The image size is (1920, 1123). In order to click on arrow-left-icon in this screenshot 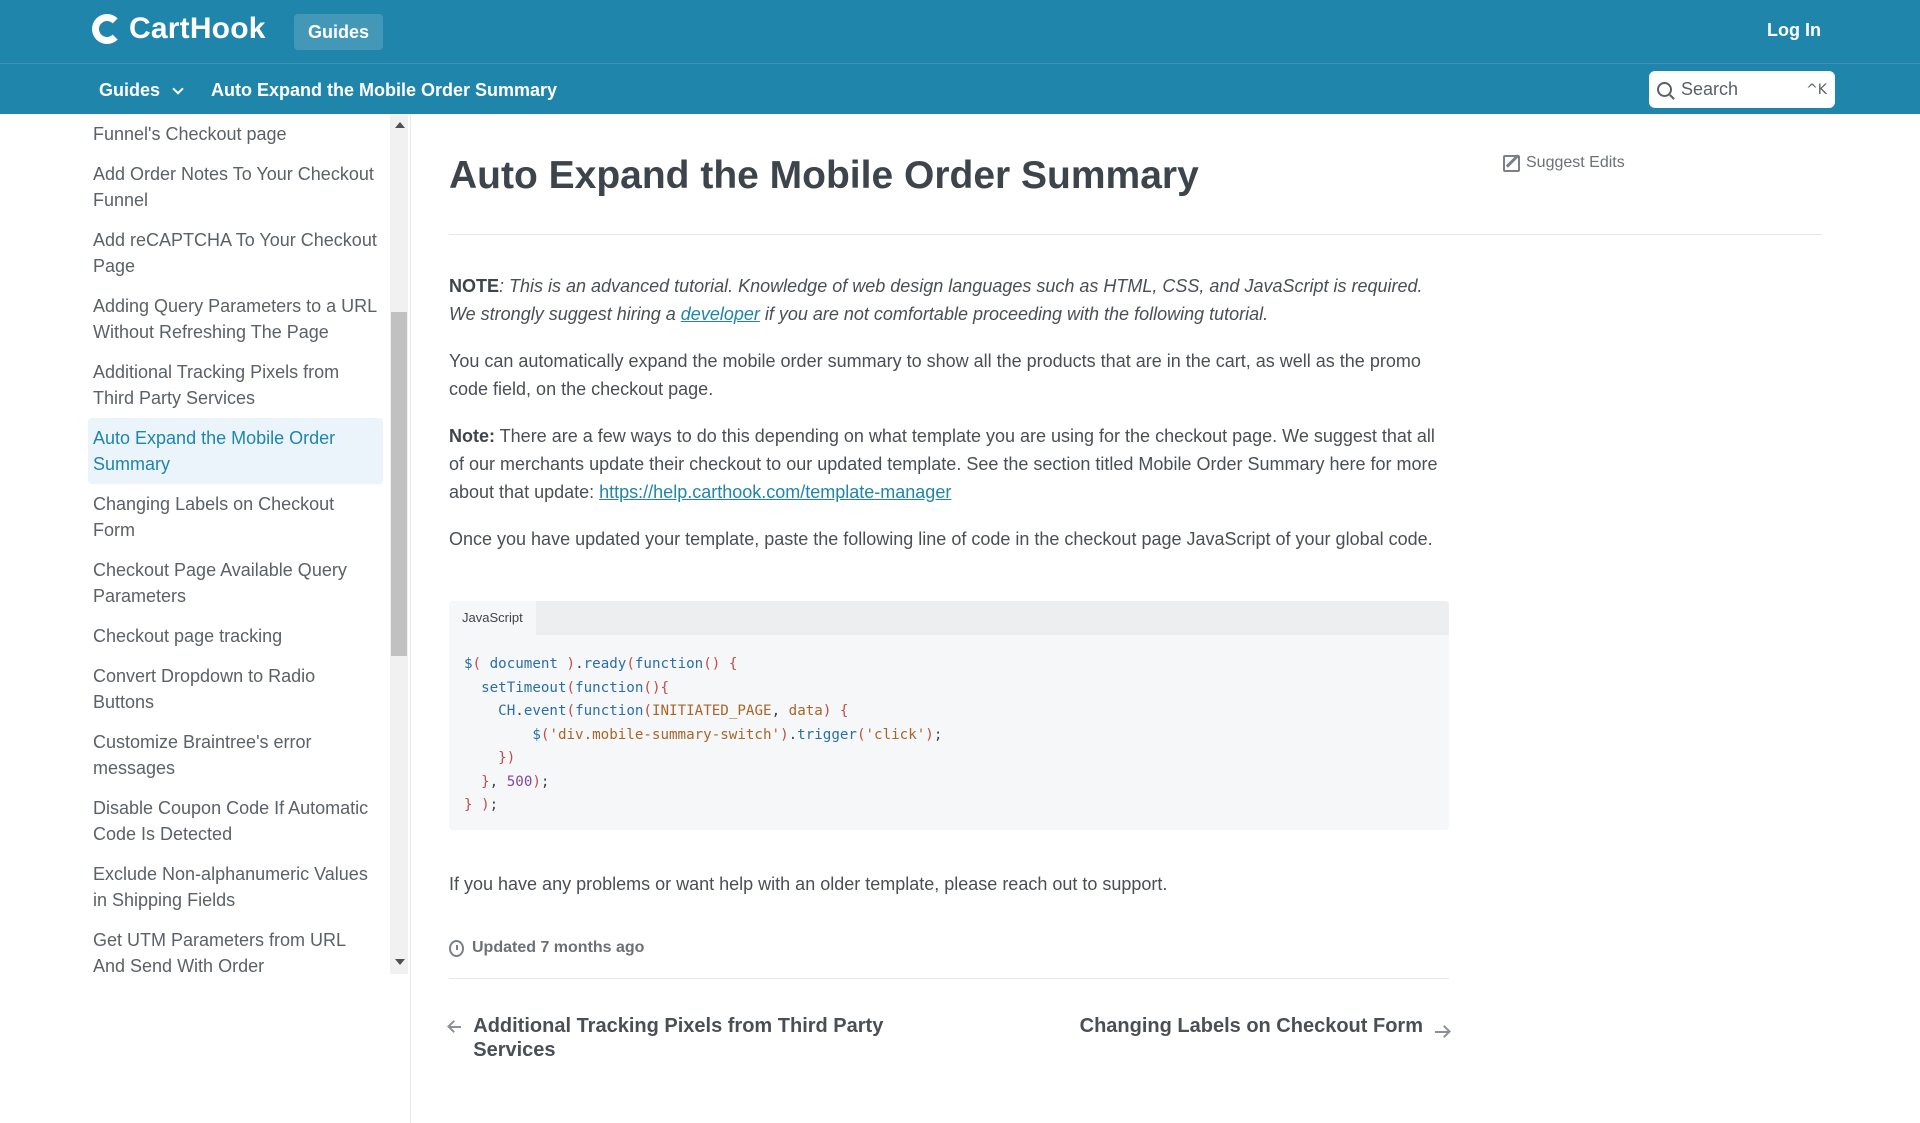, I will do `click(455, 1027)`.